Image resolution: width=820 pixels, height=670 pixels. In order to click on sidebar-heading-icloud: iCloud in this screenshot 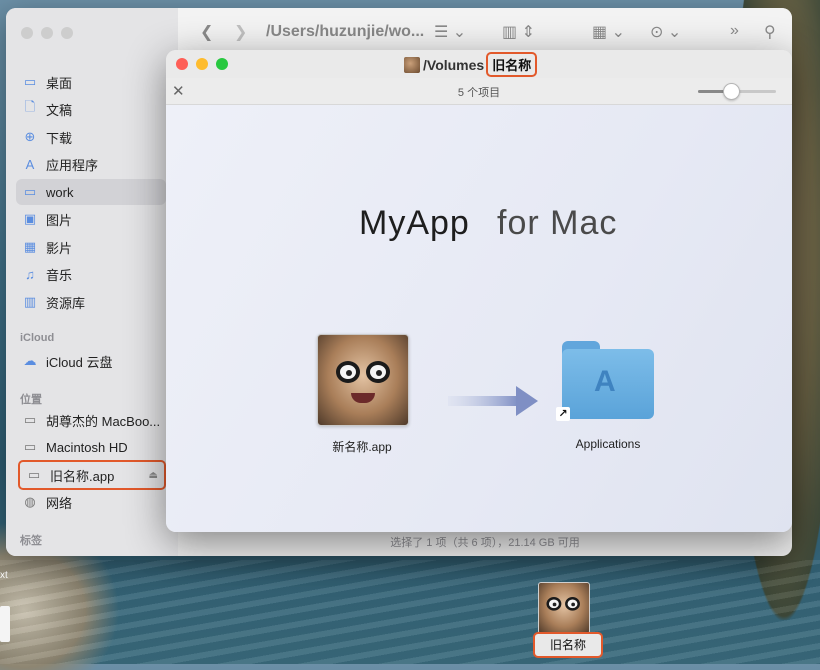, I will do `click(37, 338)`.